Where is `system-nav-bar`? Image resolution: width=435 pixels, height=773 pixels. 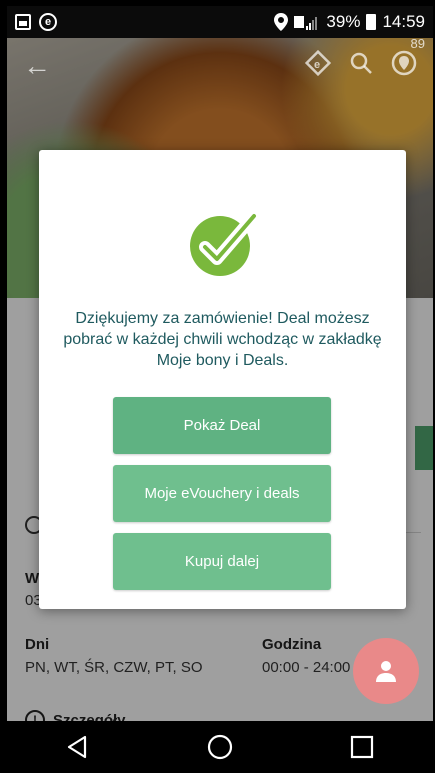
system-nav-bar is located at coordinates (220, 747).